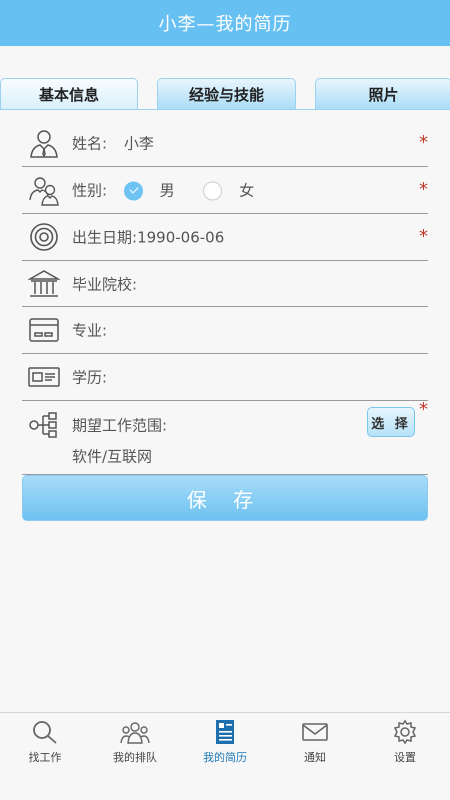 The image size is (450, 800). Describe the element at coordinates (213, 191) in the screenshot. I see `gender-female-radio` at that location.